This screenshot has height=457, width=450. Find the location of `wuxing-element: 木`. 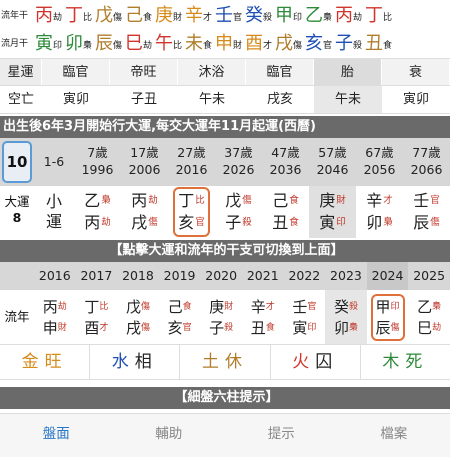

wuxing-element: 木 is located at coordinates (394, 362).